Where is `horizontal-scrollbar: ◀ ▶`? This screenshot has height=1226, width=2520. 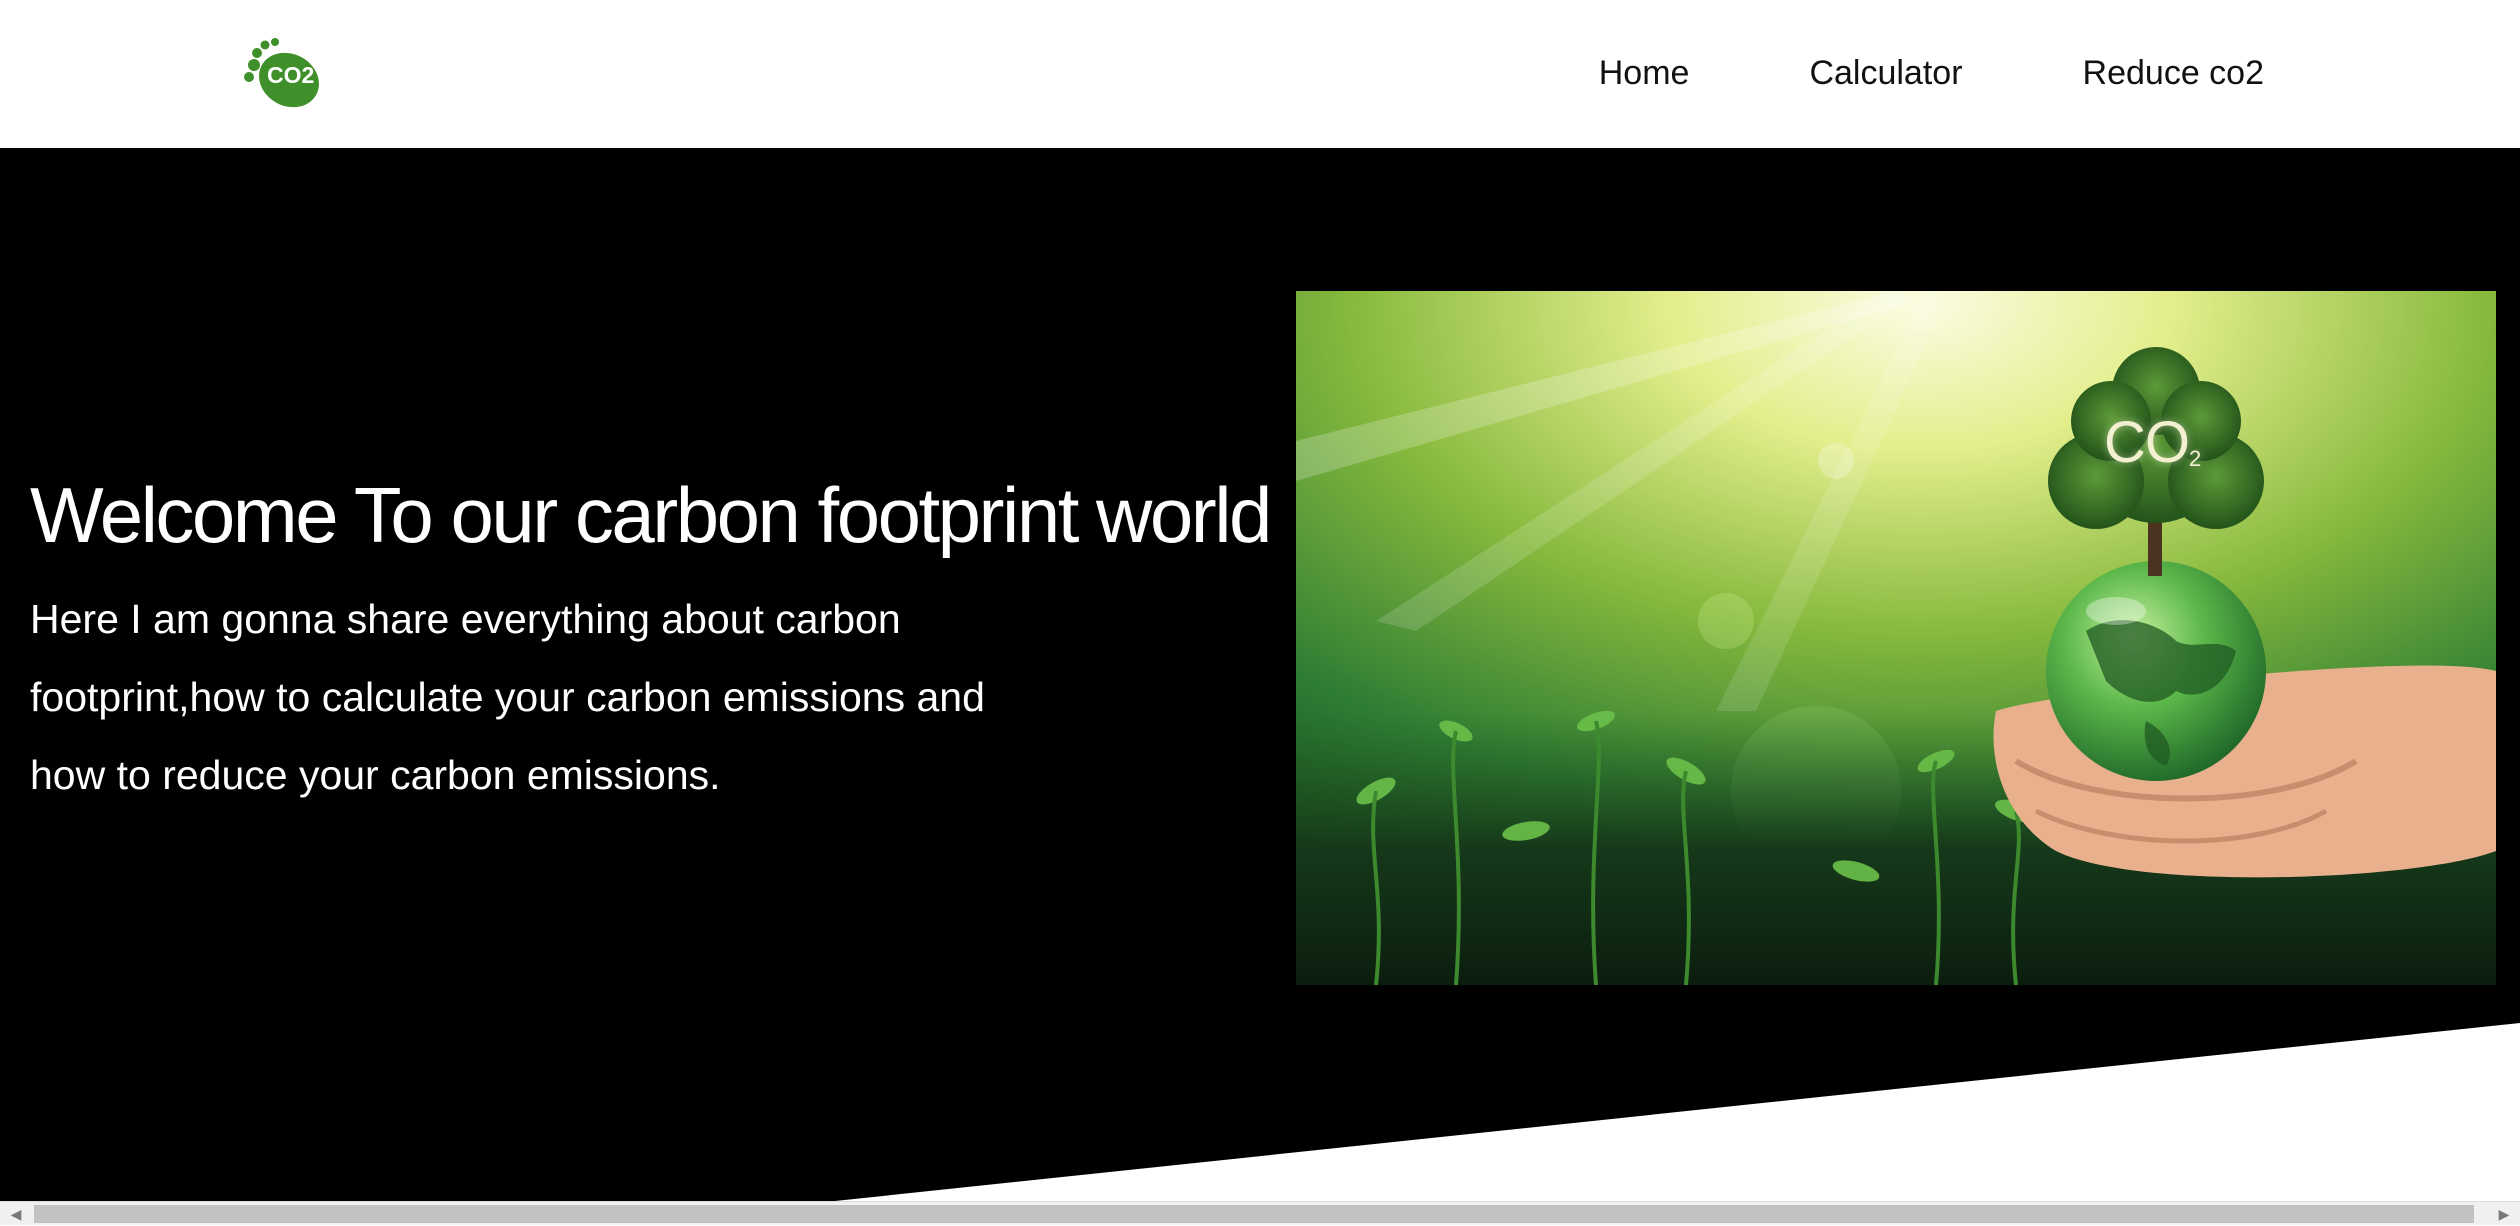
horizontal-scrollbar: ◀ ▶ is located at coordinates (1260, 1213).